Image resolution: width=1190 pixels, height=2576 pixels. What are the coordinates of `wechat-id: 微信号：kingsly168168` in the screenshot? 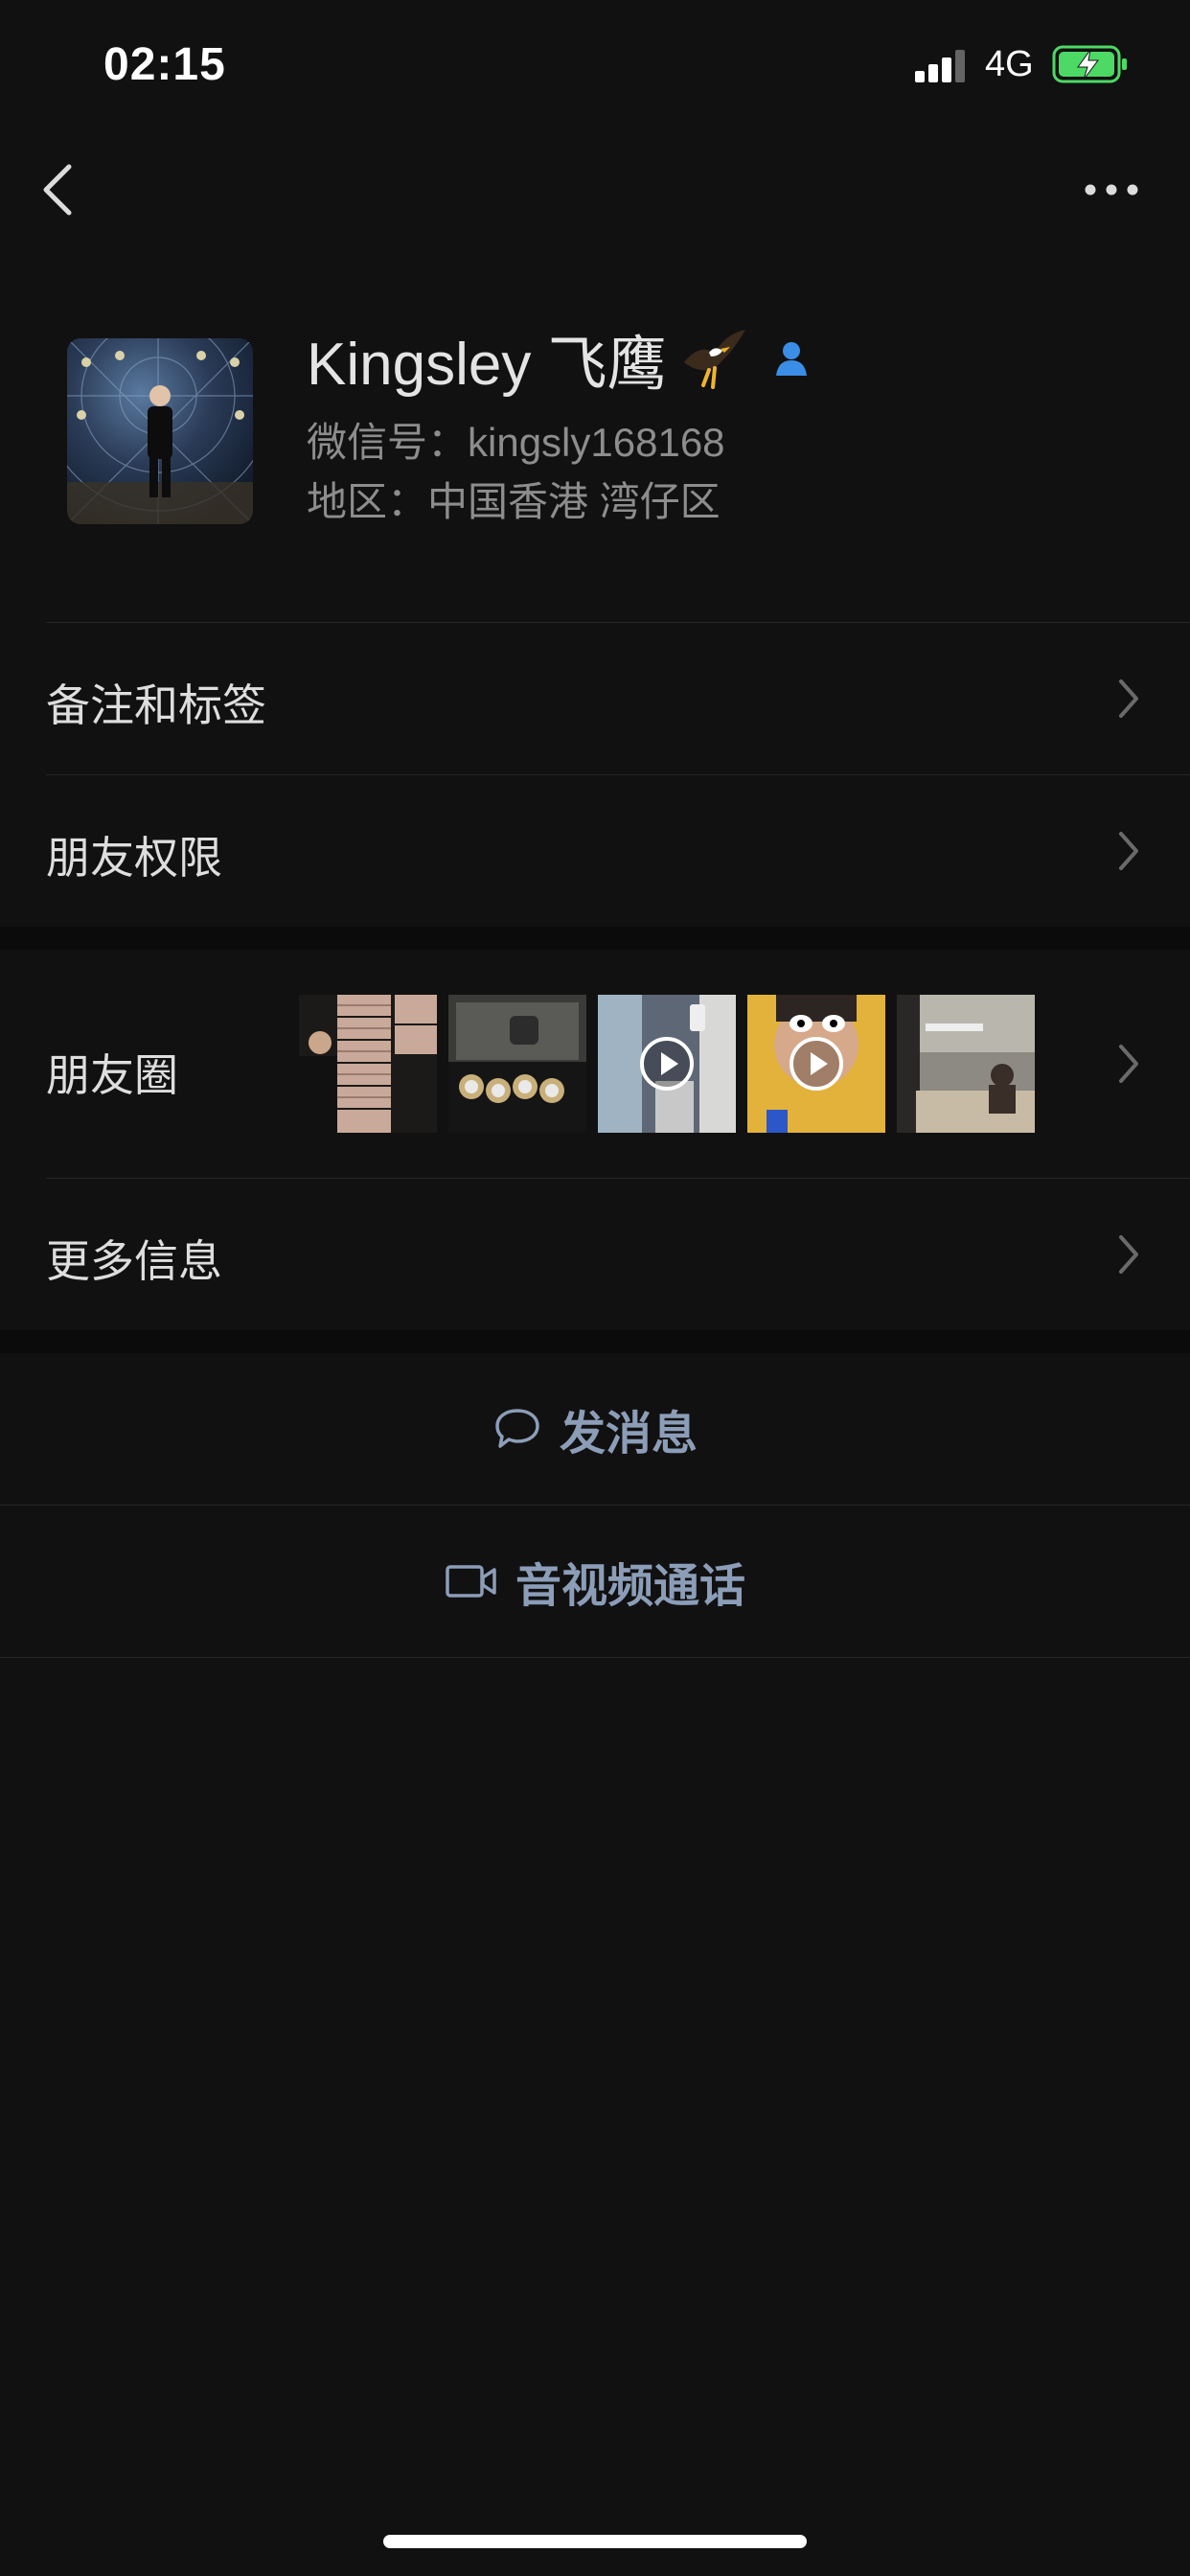 It's located at (516, 443).